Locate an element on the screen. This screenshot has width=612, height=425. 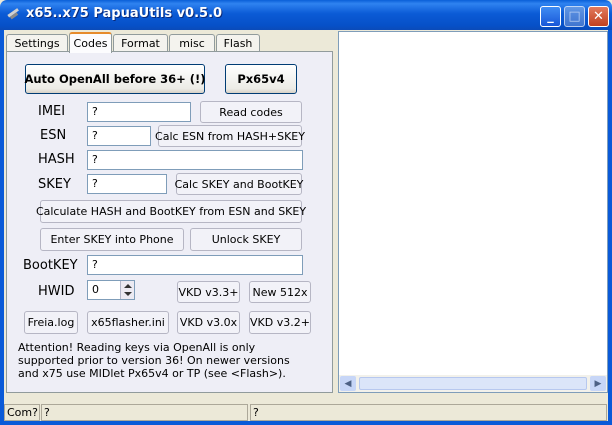
auto-openall-button: Auto OpenAll before 36+ (!) is located at coordinates (115, 79).